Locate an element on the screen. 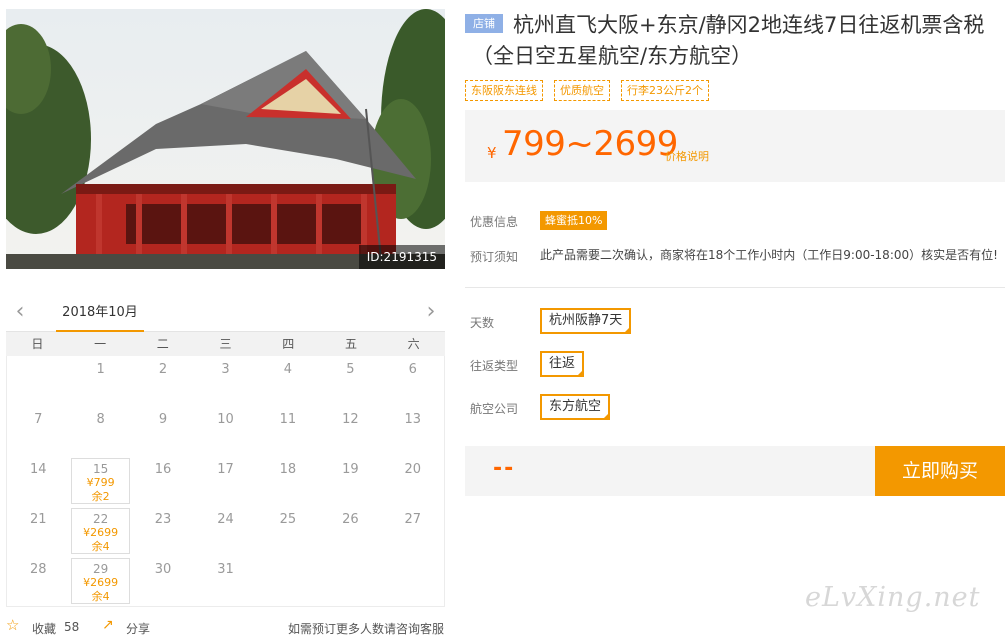 Image resolution: width=1008 pixels, height=637 pixels. calendar-month-tab: 2018年10月 is located at coordinates (100, 314).